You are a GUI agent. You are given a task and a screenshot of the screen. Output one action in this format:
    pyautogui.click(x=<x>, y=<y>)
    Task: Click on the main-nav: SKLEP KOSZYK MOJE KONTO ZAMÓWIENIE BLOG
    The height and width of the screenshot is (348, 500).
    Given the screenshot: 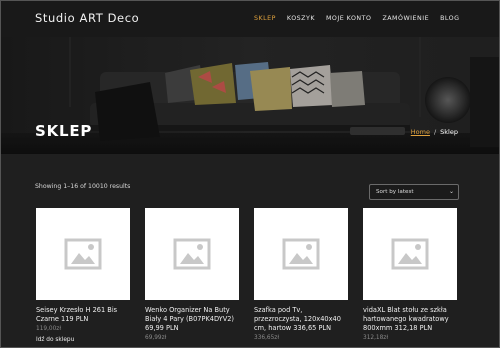 What is the action you would take?
    pyautogui.click(x=357, y=20)
    